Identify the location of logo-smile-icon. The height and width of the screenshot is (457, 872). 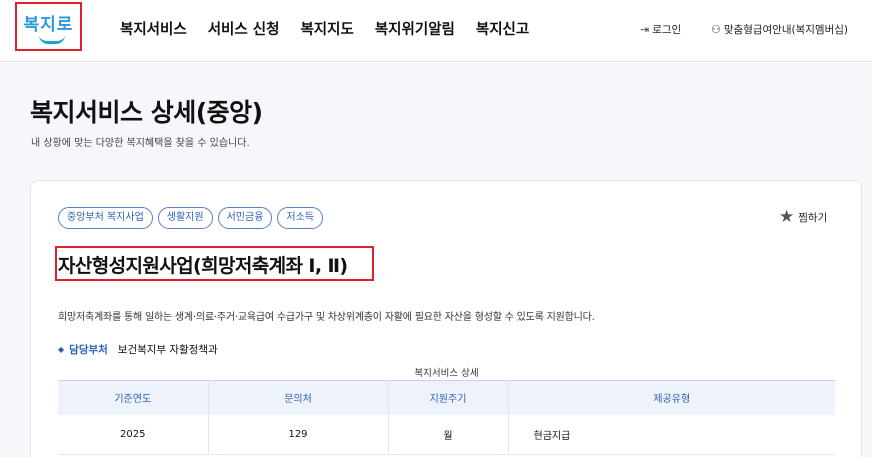
(52, 39).